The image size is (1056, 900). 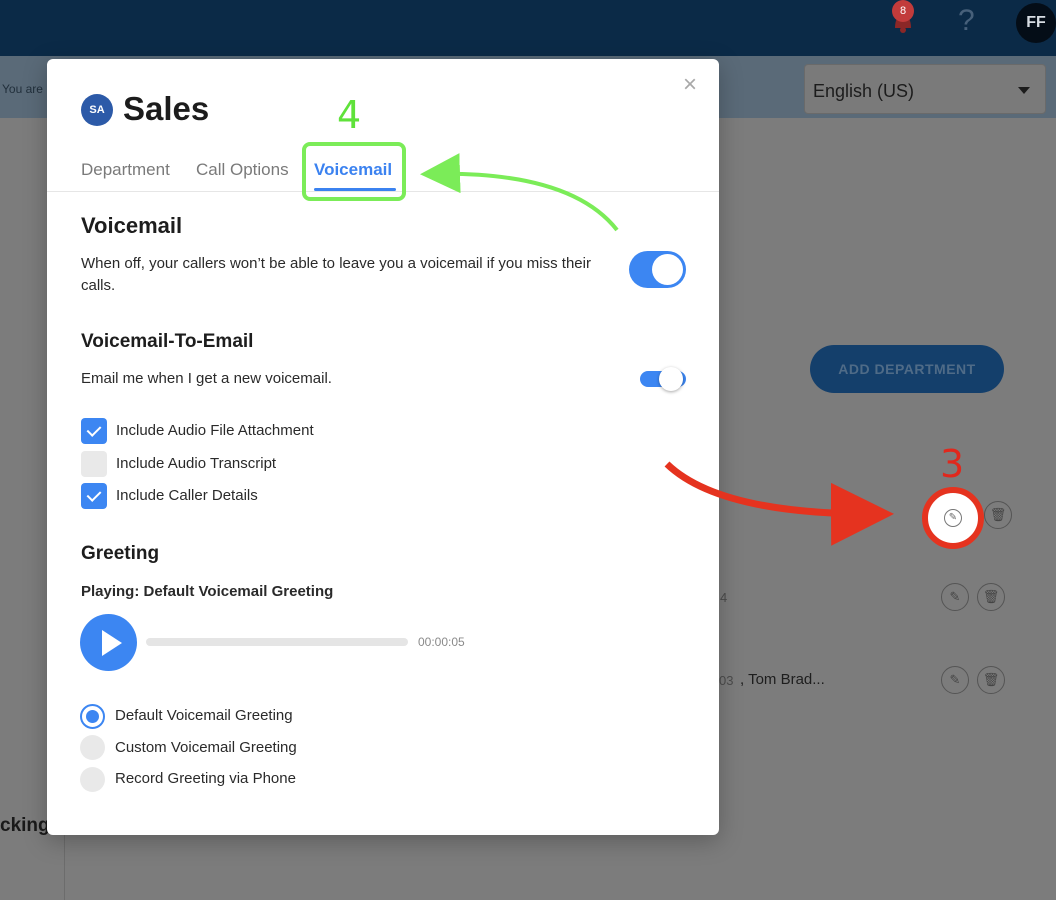 What do you see at coordinates (779, 503) in the screenshot?
I see `red-arrow` at bounding box center [779, 503].